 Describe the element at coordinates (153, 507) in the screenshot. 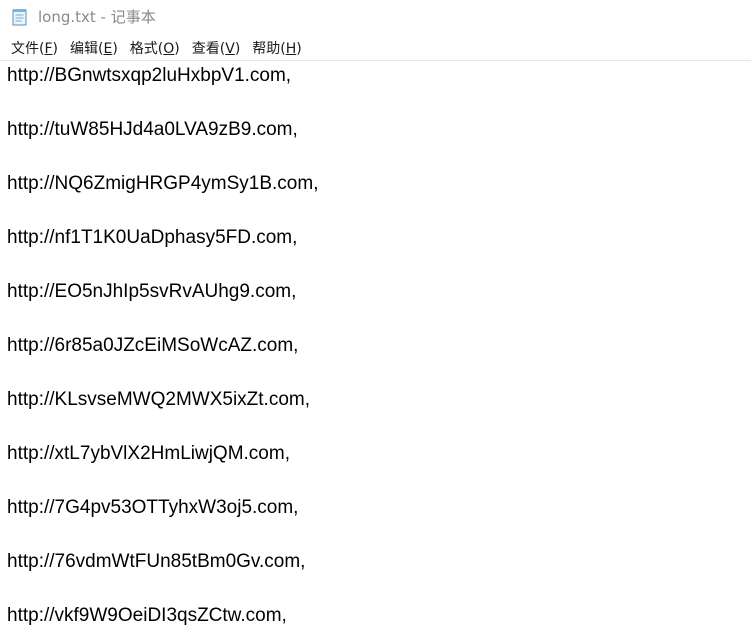

I see `text-line: http://7G4pv53OTTyhxW3oj5.com,` at that location.